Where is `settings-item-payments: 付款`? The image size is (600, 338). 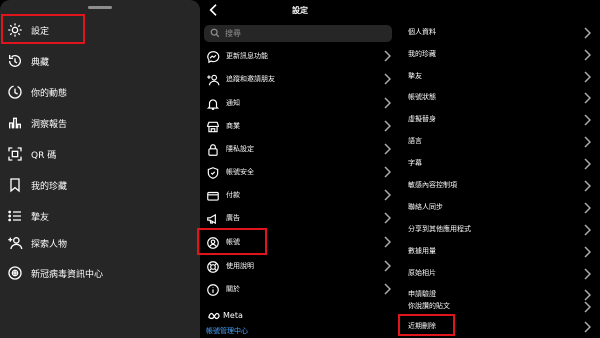
settings-item-payments: 付款 is located at coordinates (300, 195).